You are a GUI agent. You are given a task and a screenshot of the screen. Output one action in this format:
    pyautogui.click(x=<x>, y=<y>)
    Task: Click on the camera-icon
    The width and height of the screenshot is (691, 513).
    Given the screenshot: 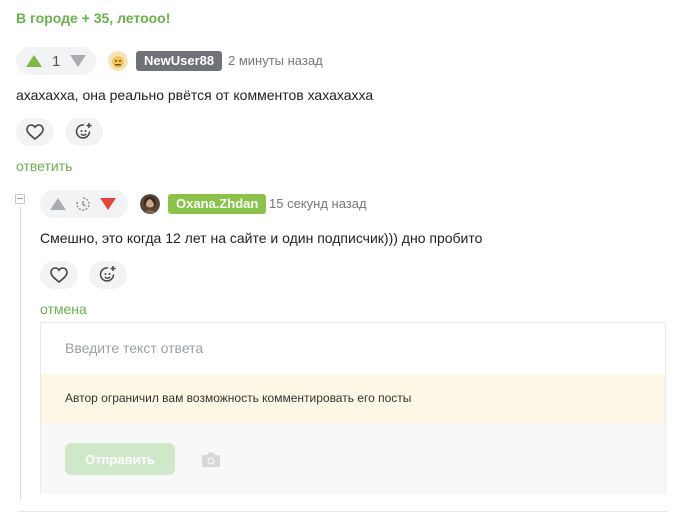 What is the action you would take?
    pyautogui.click(x=211, y=462)
    